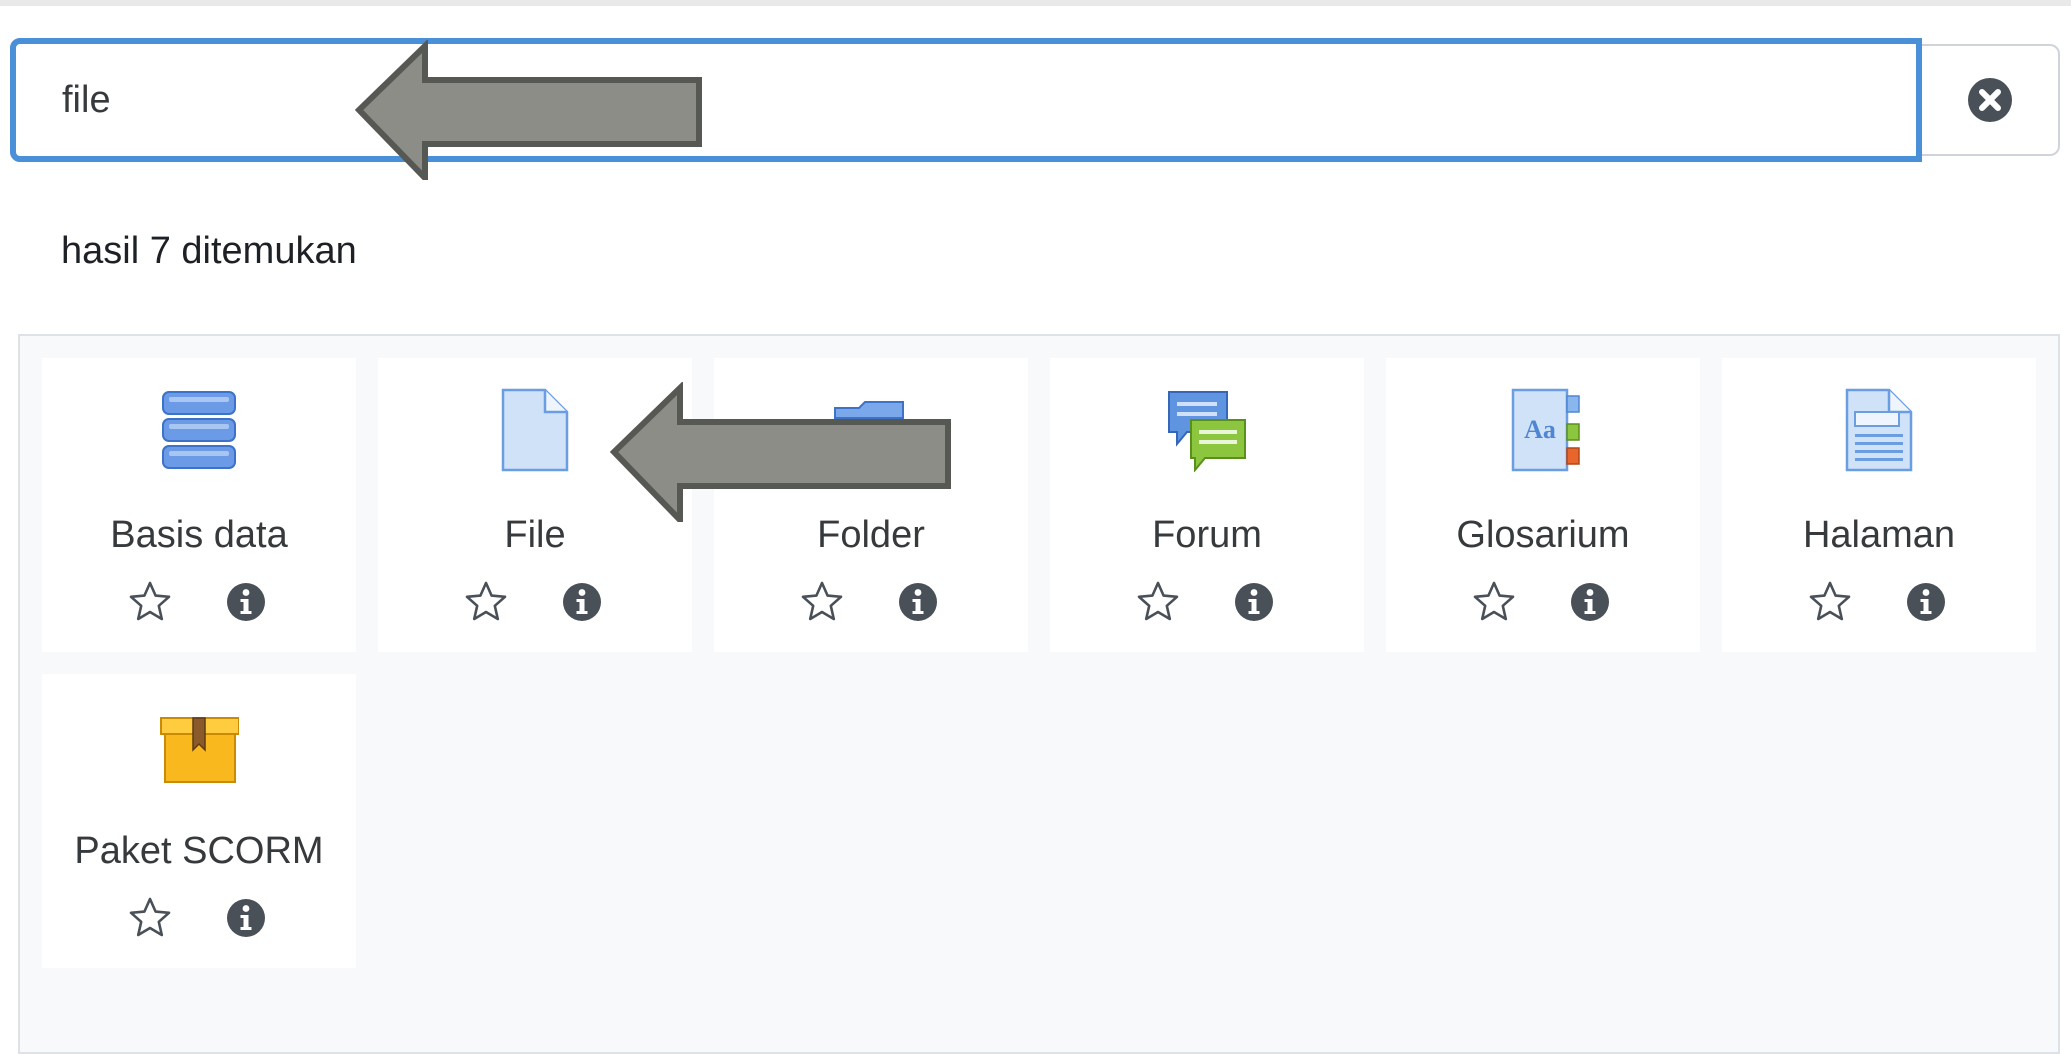  What do you see at coordinates (1207, 431) in the screenshot?
I see `forum-icon` at bounding box center [1207, 431].